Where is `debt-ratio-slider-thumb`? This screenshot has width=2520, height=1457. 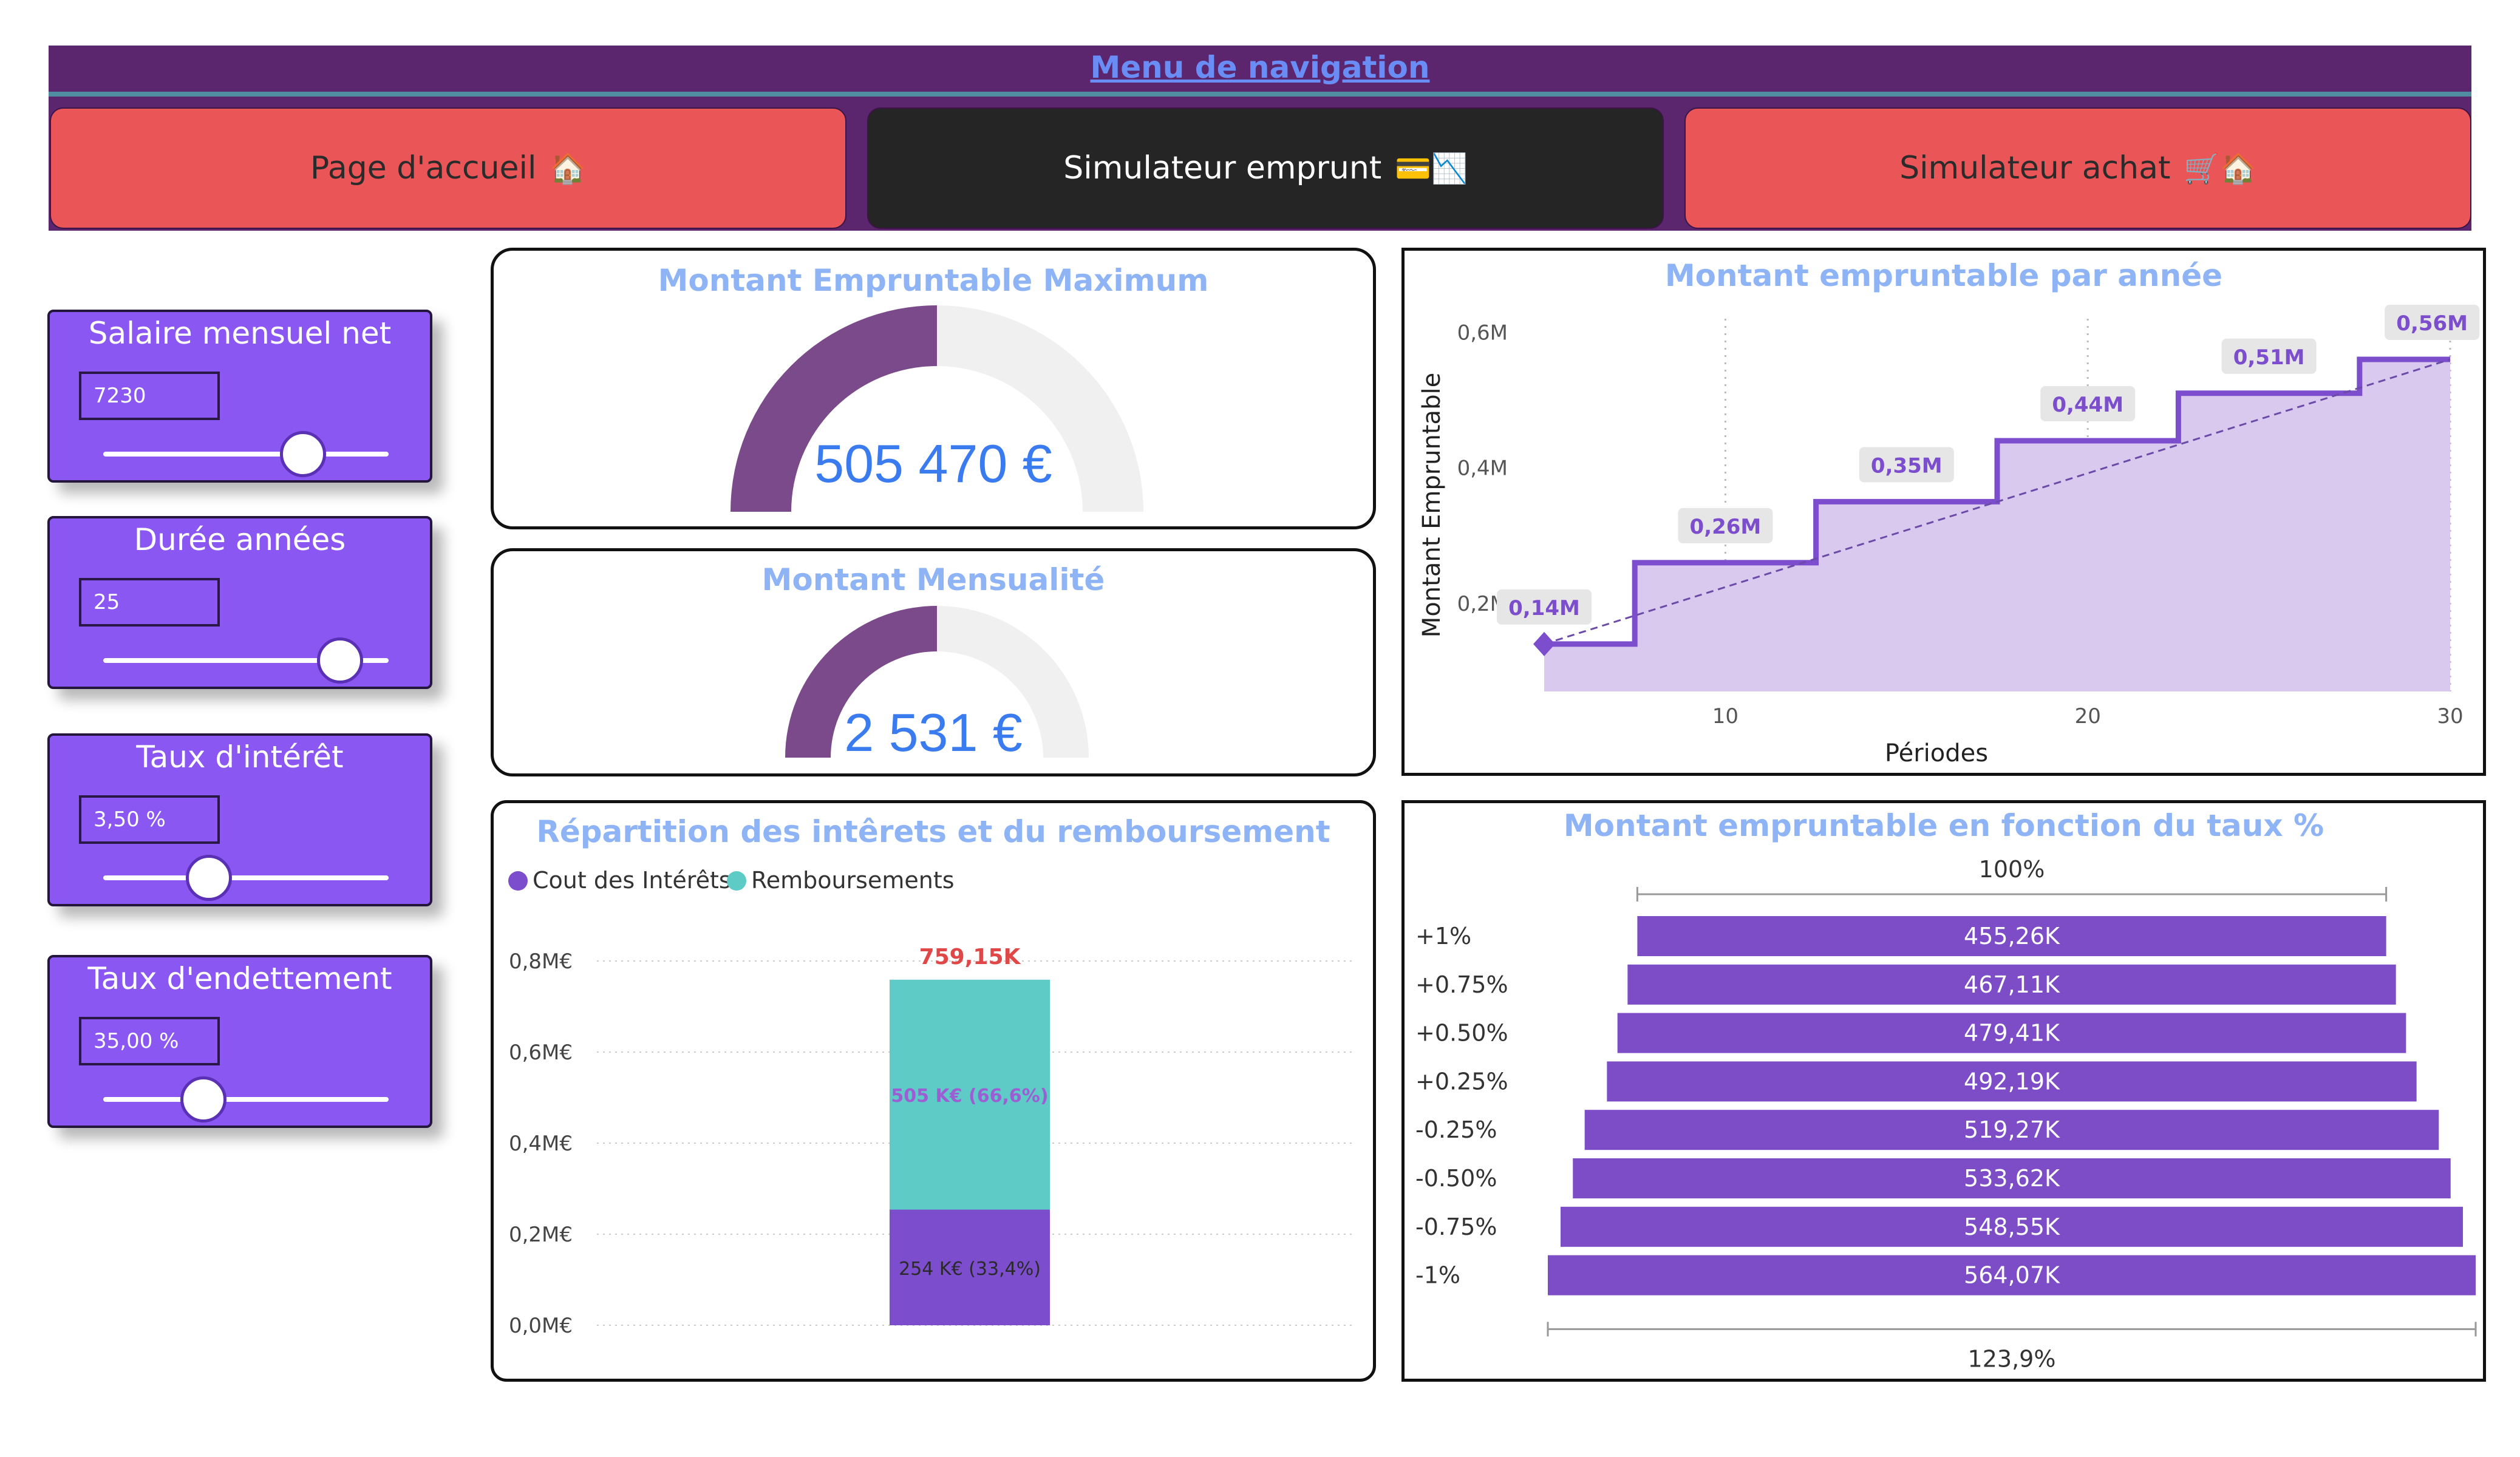
debt-ratio-slider-thumb is located at coordinates (203, 1099).